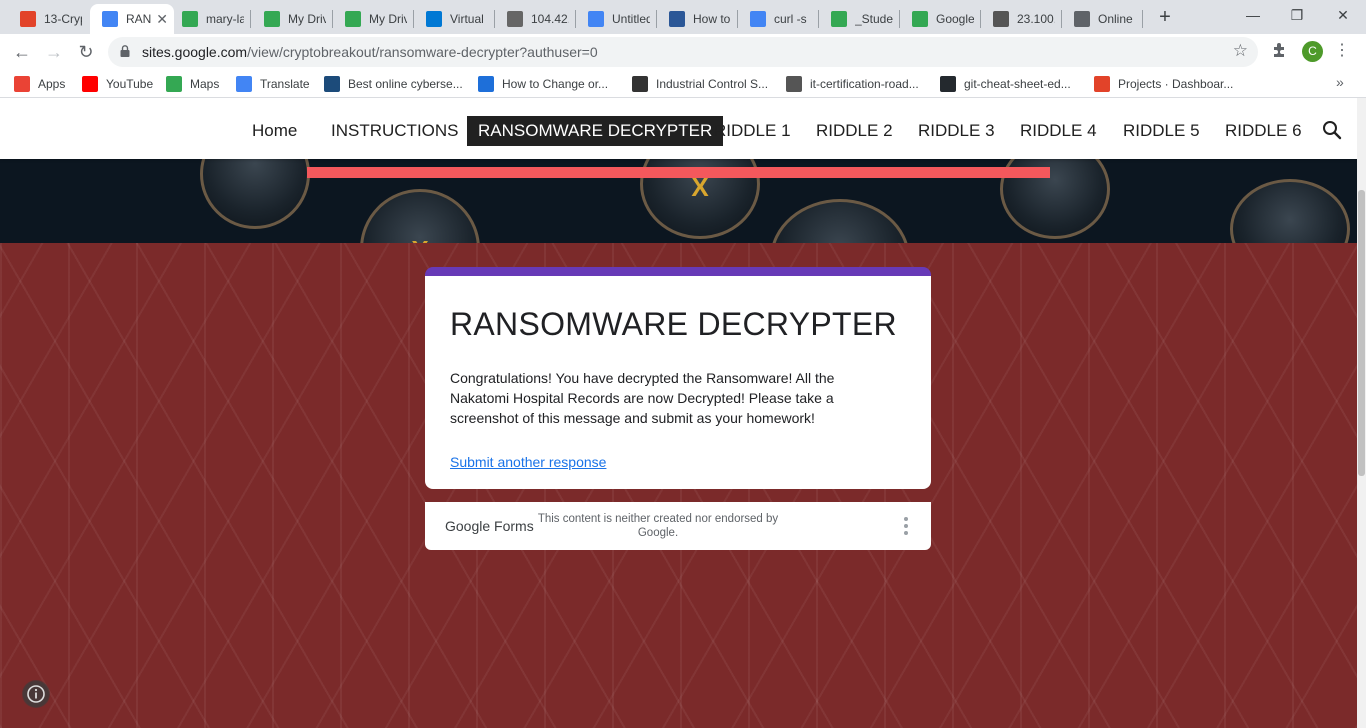 The height and width of the screenshot is (728, 1366). I want to click on minimize-button: —, so click(1253, 15).